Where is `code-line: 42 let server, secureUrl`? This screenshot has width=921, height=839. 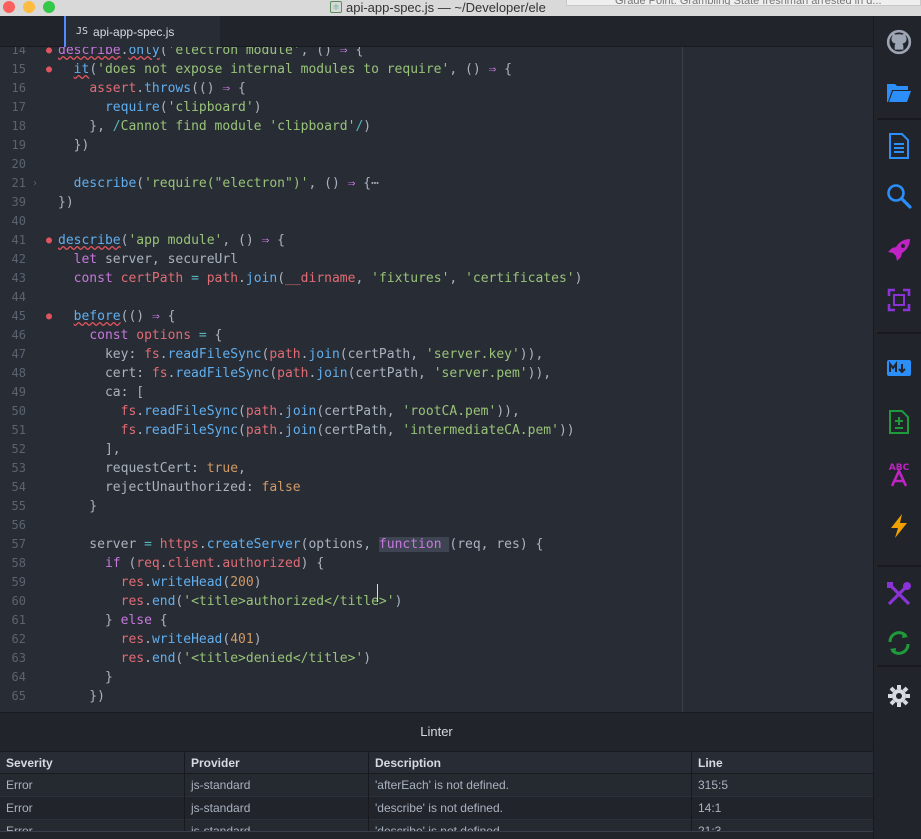
code-line: 42 let server, secureUrl is located at coordinates (436, 259).